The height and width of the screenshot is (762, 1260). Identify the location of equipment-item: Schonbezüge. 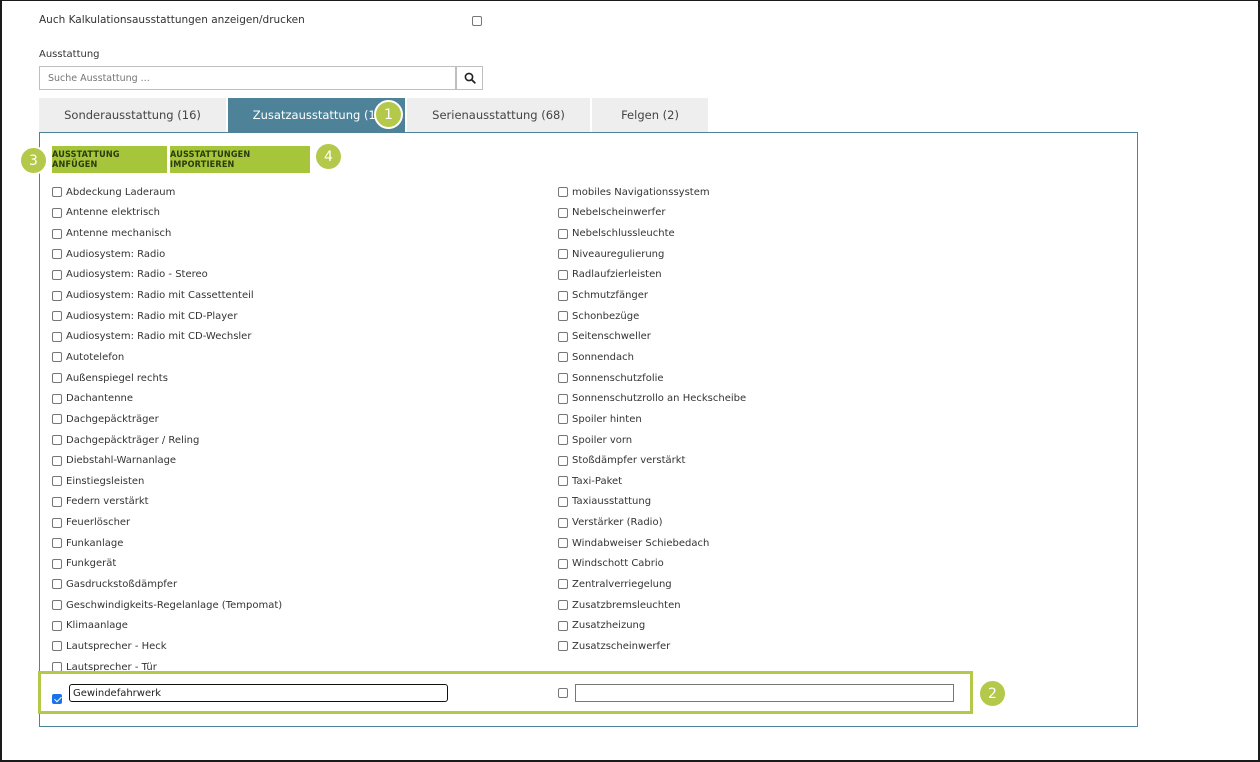
(652, 316).